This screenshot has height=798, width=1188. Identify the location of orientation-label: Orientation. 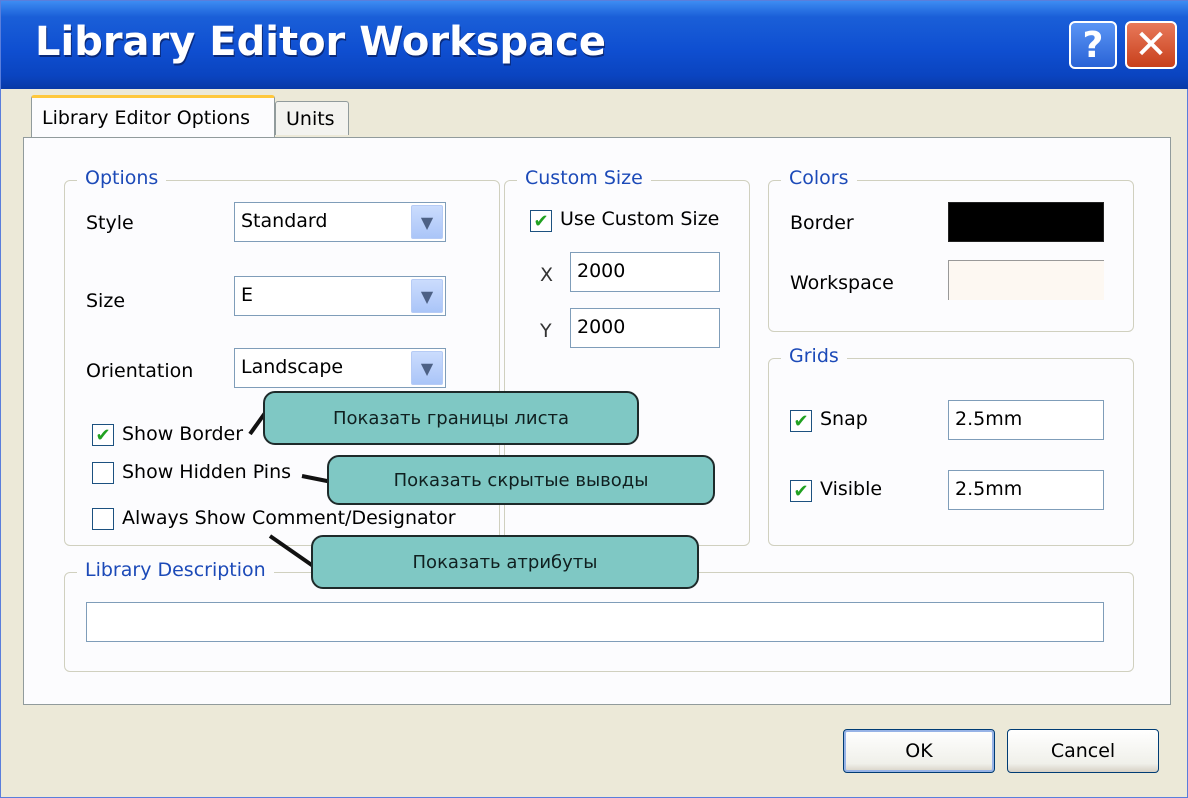
(140, 371).